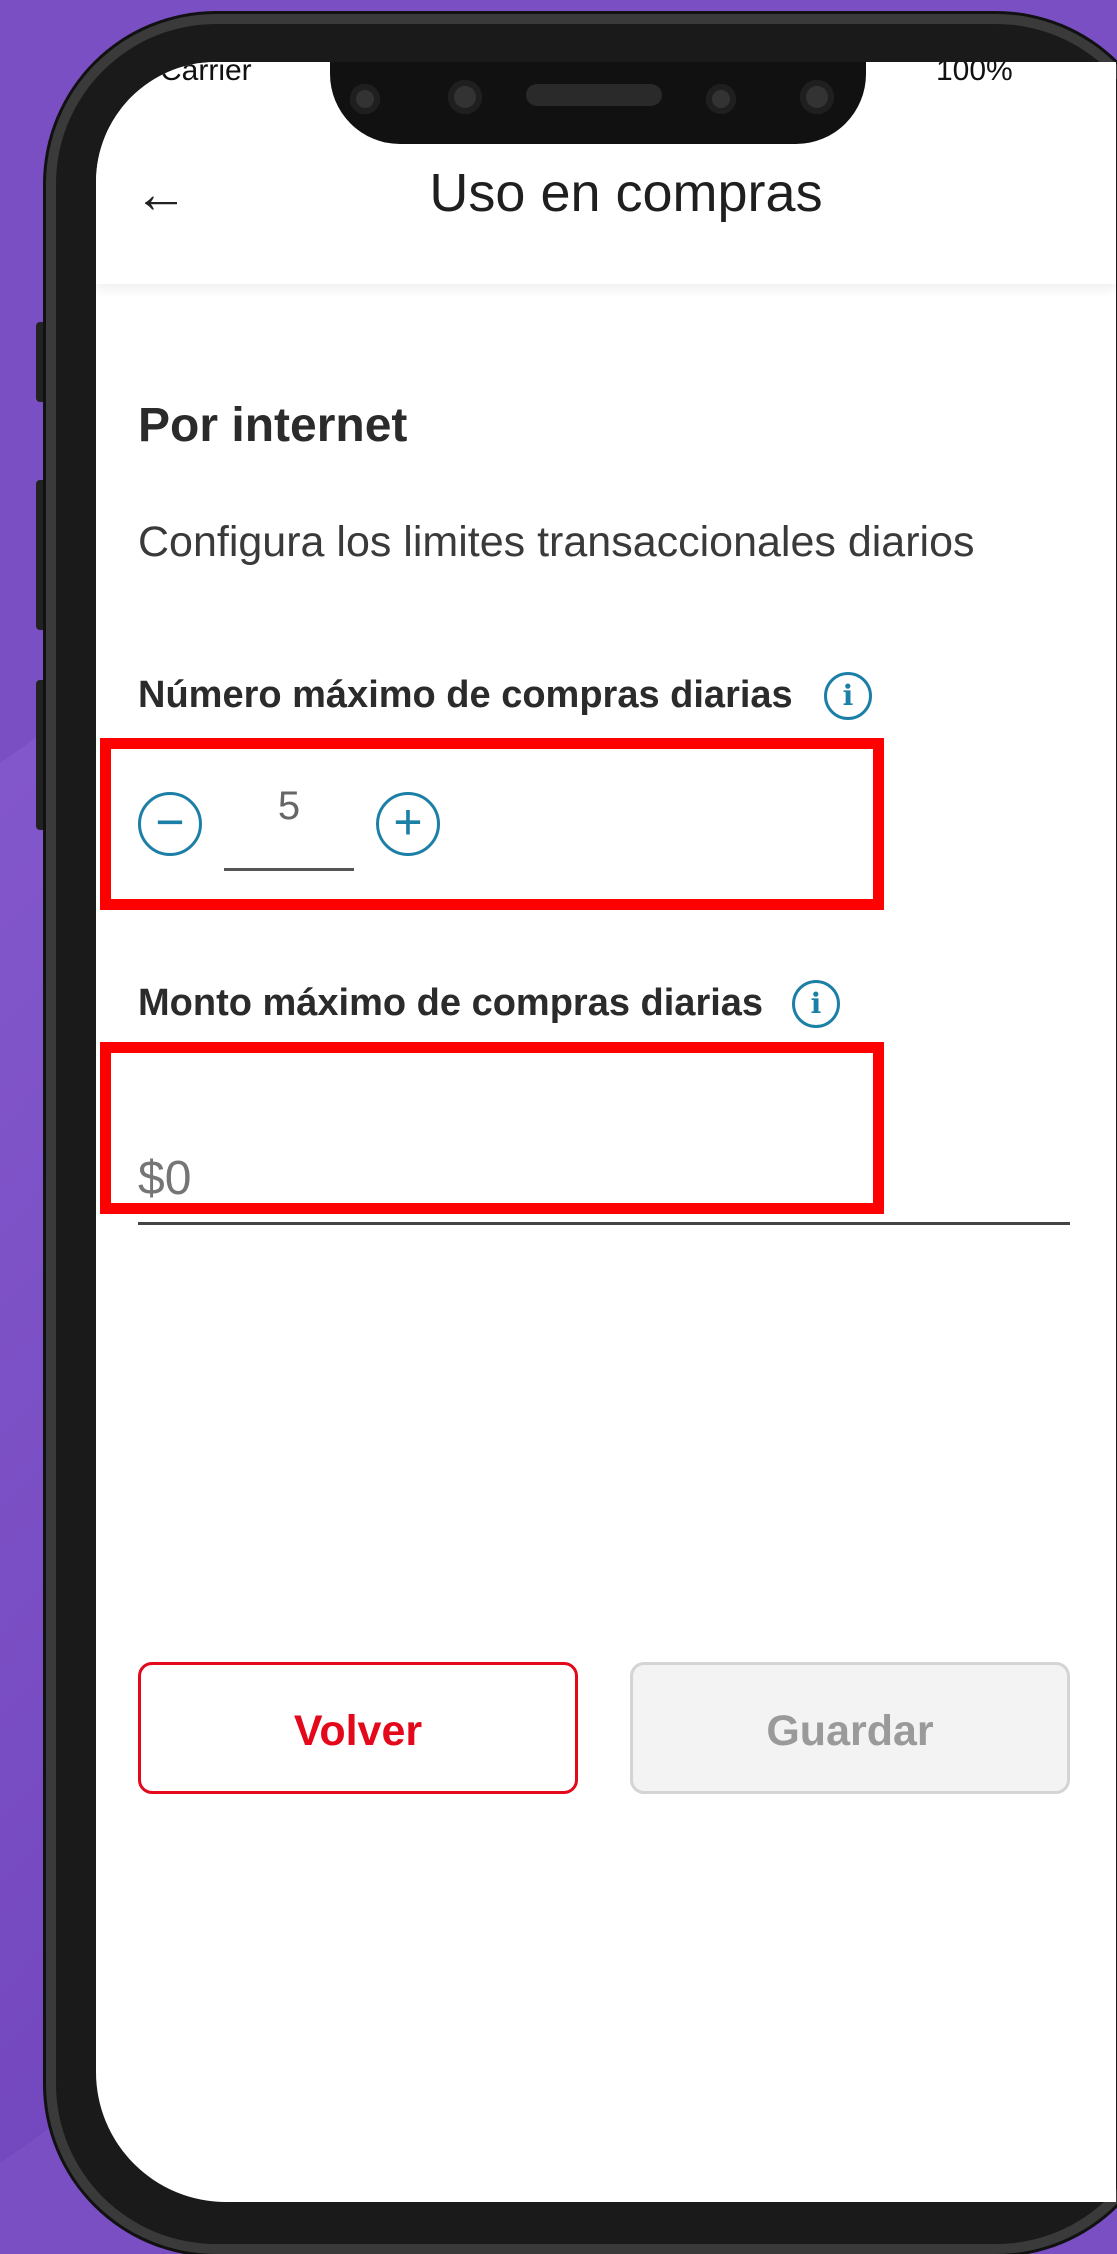  What do you see at coordinates (465, 695) in the screenshot?
I see `max-purchases-label: Número máximo de compras diarias` at bounding box center [465, 695].